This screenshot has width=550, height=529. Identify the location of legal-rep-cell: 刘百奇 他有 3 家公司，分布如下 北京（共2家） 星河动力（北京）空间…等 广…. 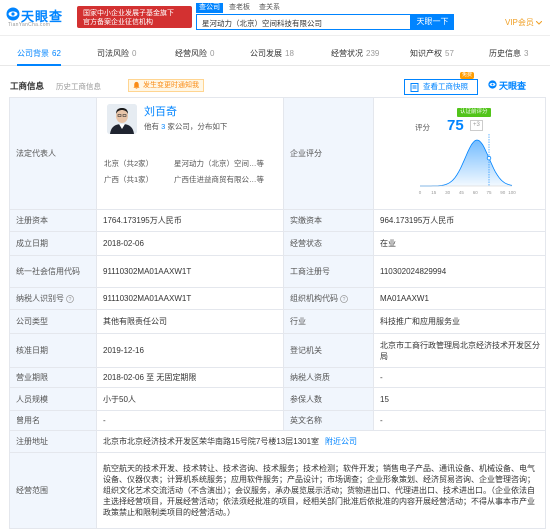
(189, 153).